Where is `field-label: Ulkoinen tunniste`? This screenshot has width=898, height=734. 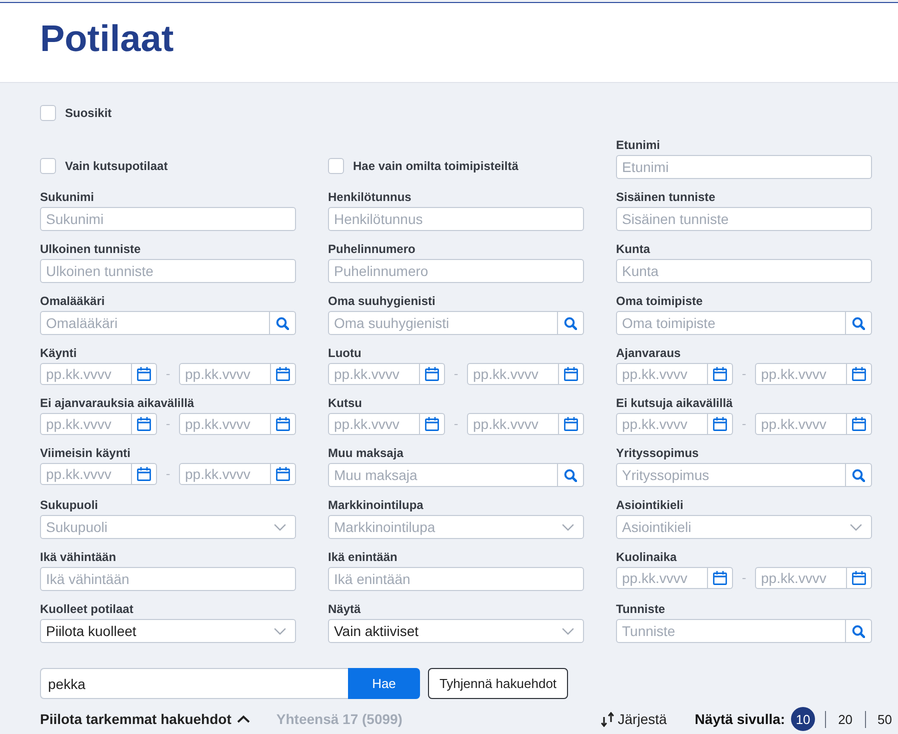 field-label: Ulkoinen tunniste is located at coordinates (91, 249).